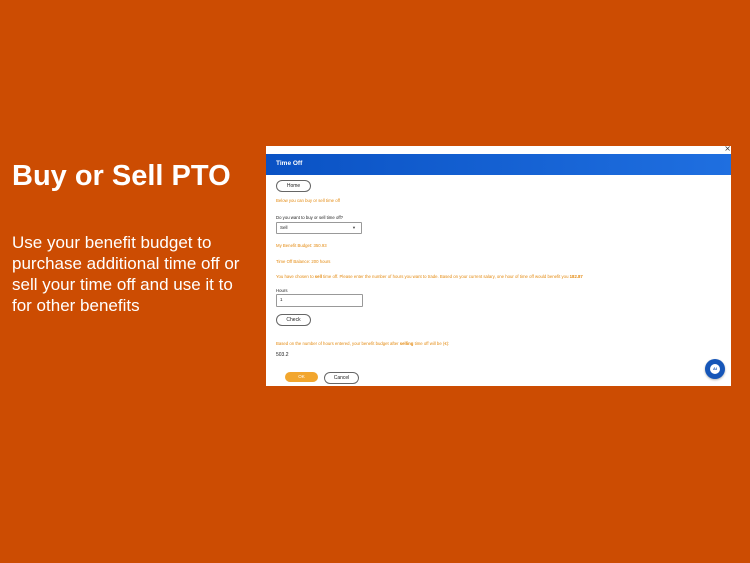 This screenshot has width=750, height=563. What do you see at coordinates (293, 186) in the screenshot?
I see `home-button: Home` at bounding box center [293, 186].